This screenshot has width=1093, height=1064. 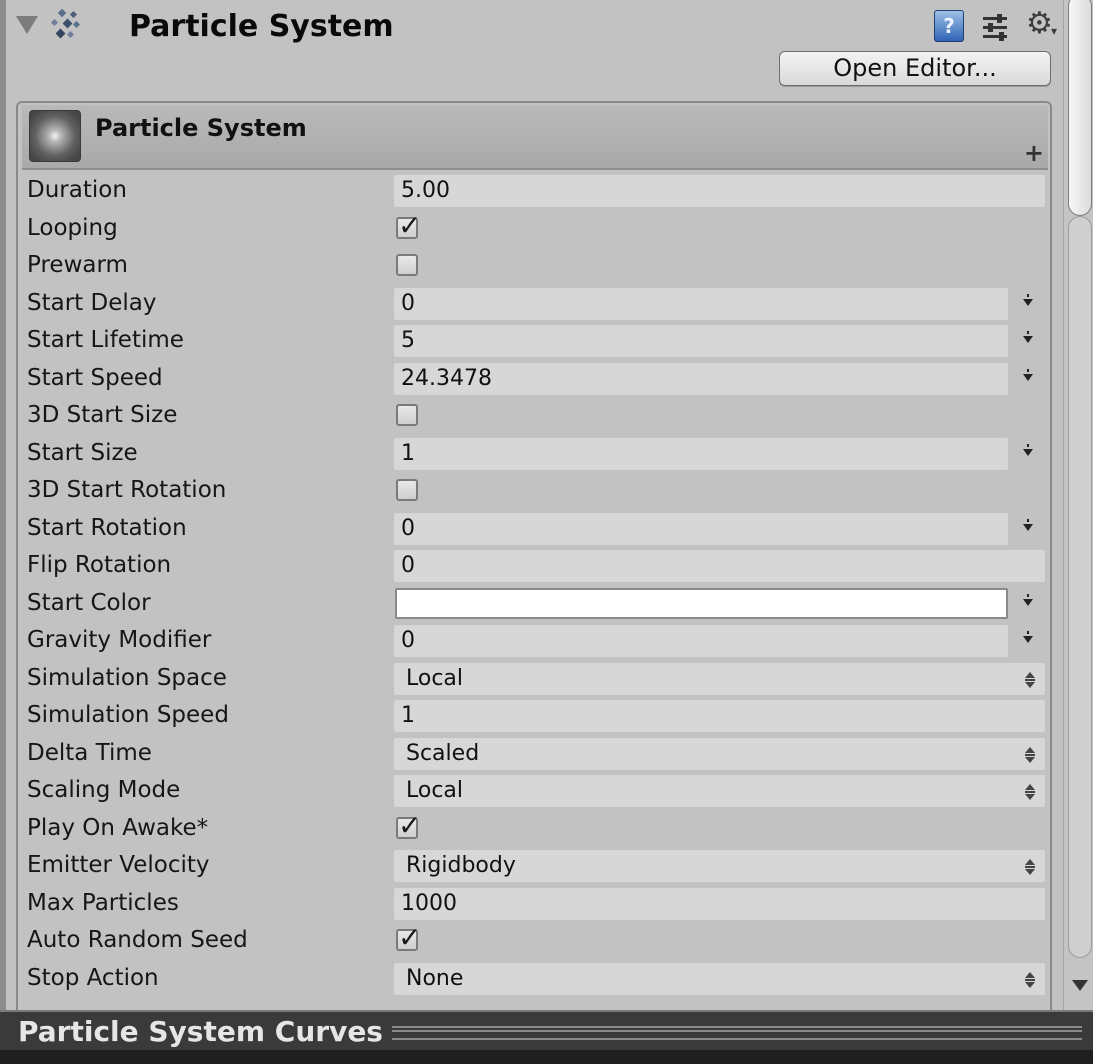 I want to click on curves-panel-header: Particle System Curves, so click(x=546, y=1037).